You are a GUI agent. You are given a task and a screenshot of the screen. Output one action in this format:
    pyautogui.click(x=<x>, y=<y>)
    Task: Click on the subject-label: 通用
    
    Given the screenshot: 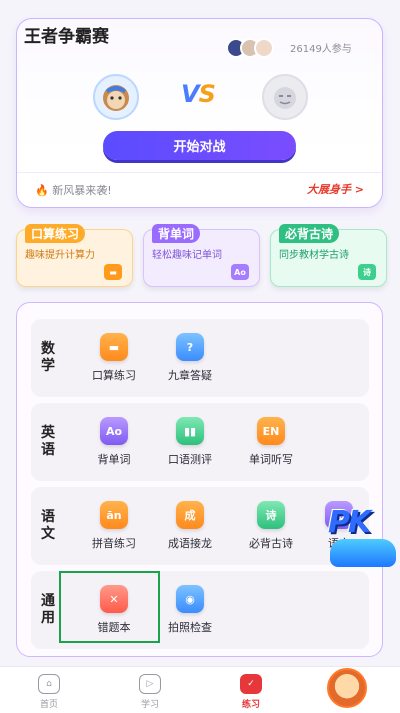 What is the action you would take?
    pyautogui.click(x=48, y=609)
    